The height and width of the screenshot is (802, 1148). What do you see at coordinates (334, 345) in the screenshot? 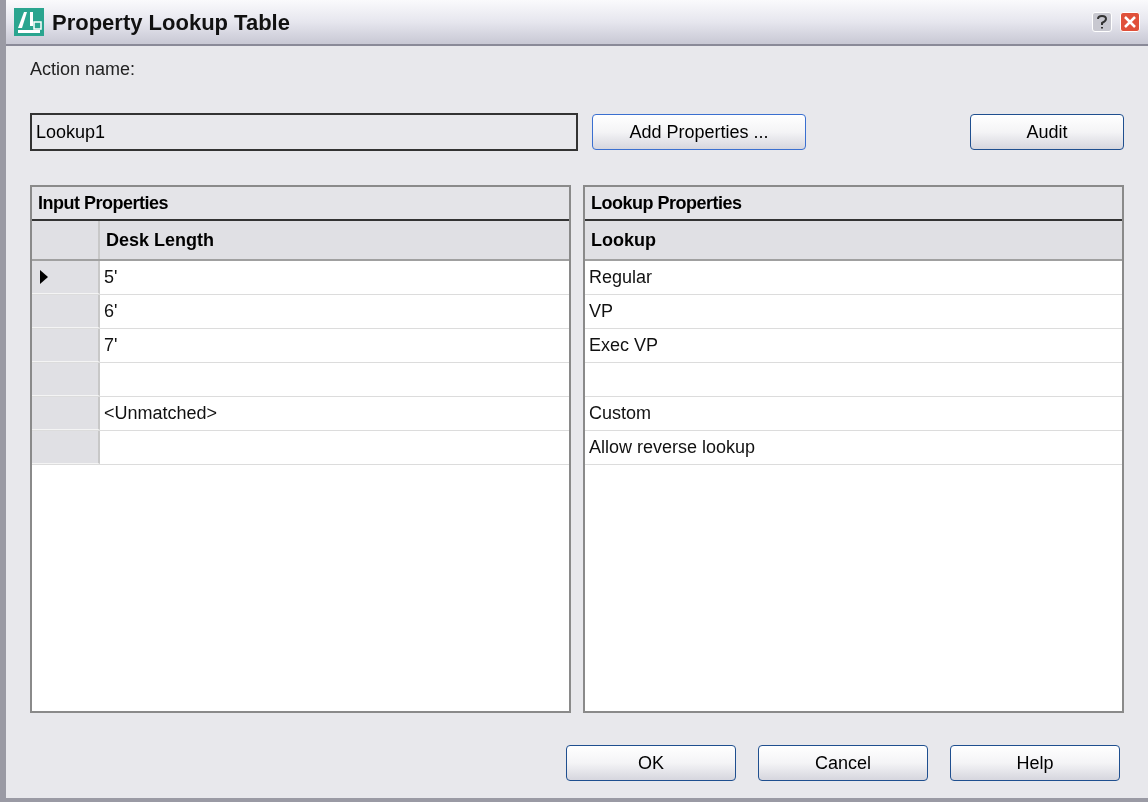
I see `table-cell: 7'` at bounding box center [334, 345].